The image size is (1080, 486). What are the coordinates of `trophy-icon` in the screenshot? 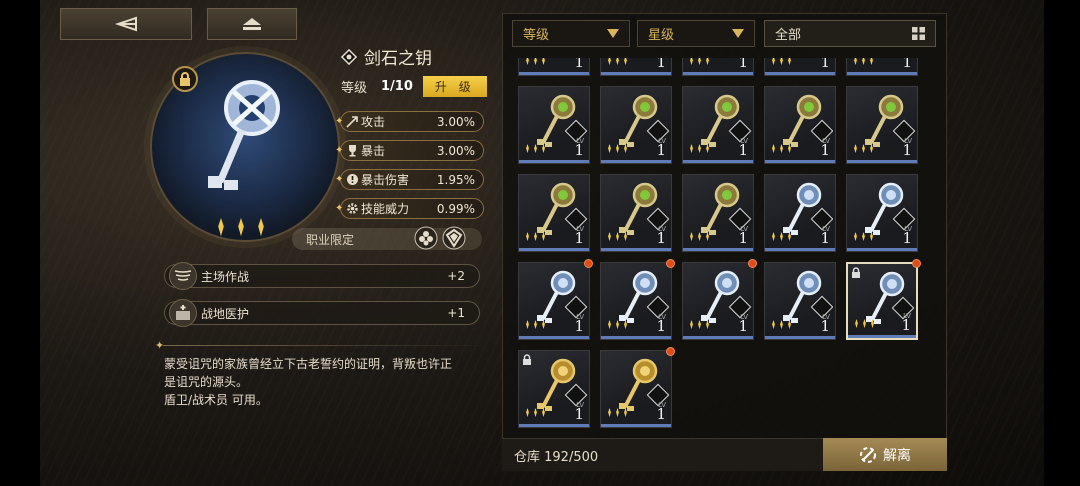 It's located at (352, 151).